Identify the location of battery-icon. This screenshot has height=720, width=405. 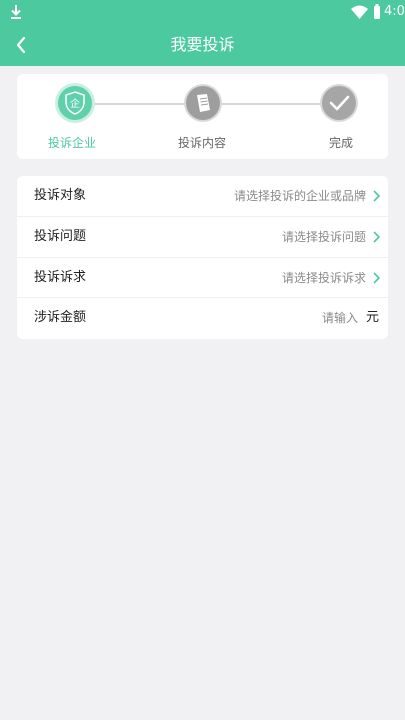
(377, 11).